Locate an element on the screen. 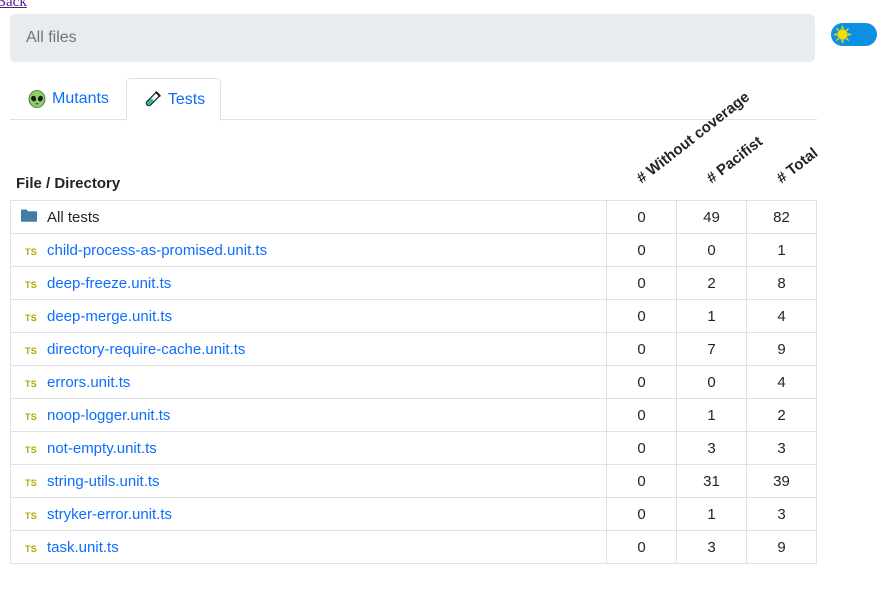 The height and width of the screenshot is (603, 881). total-count: 1 is located at coordinates (781, 250).